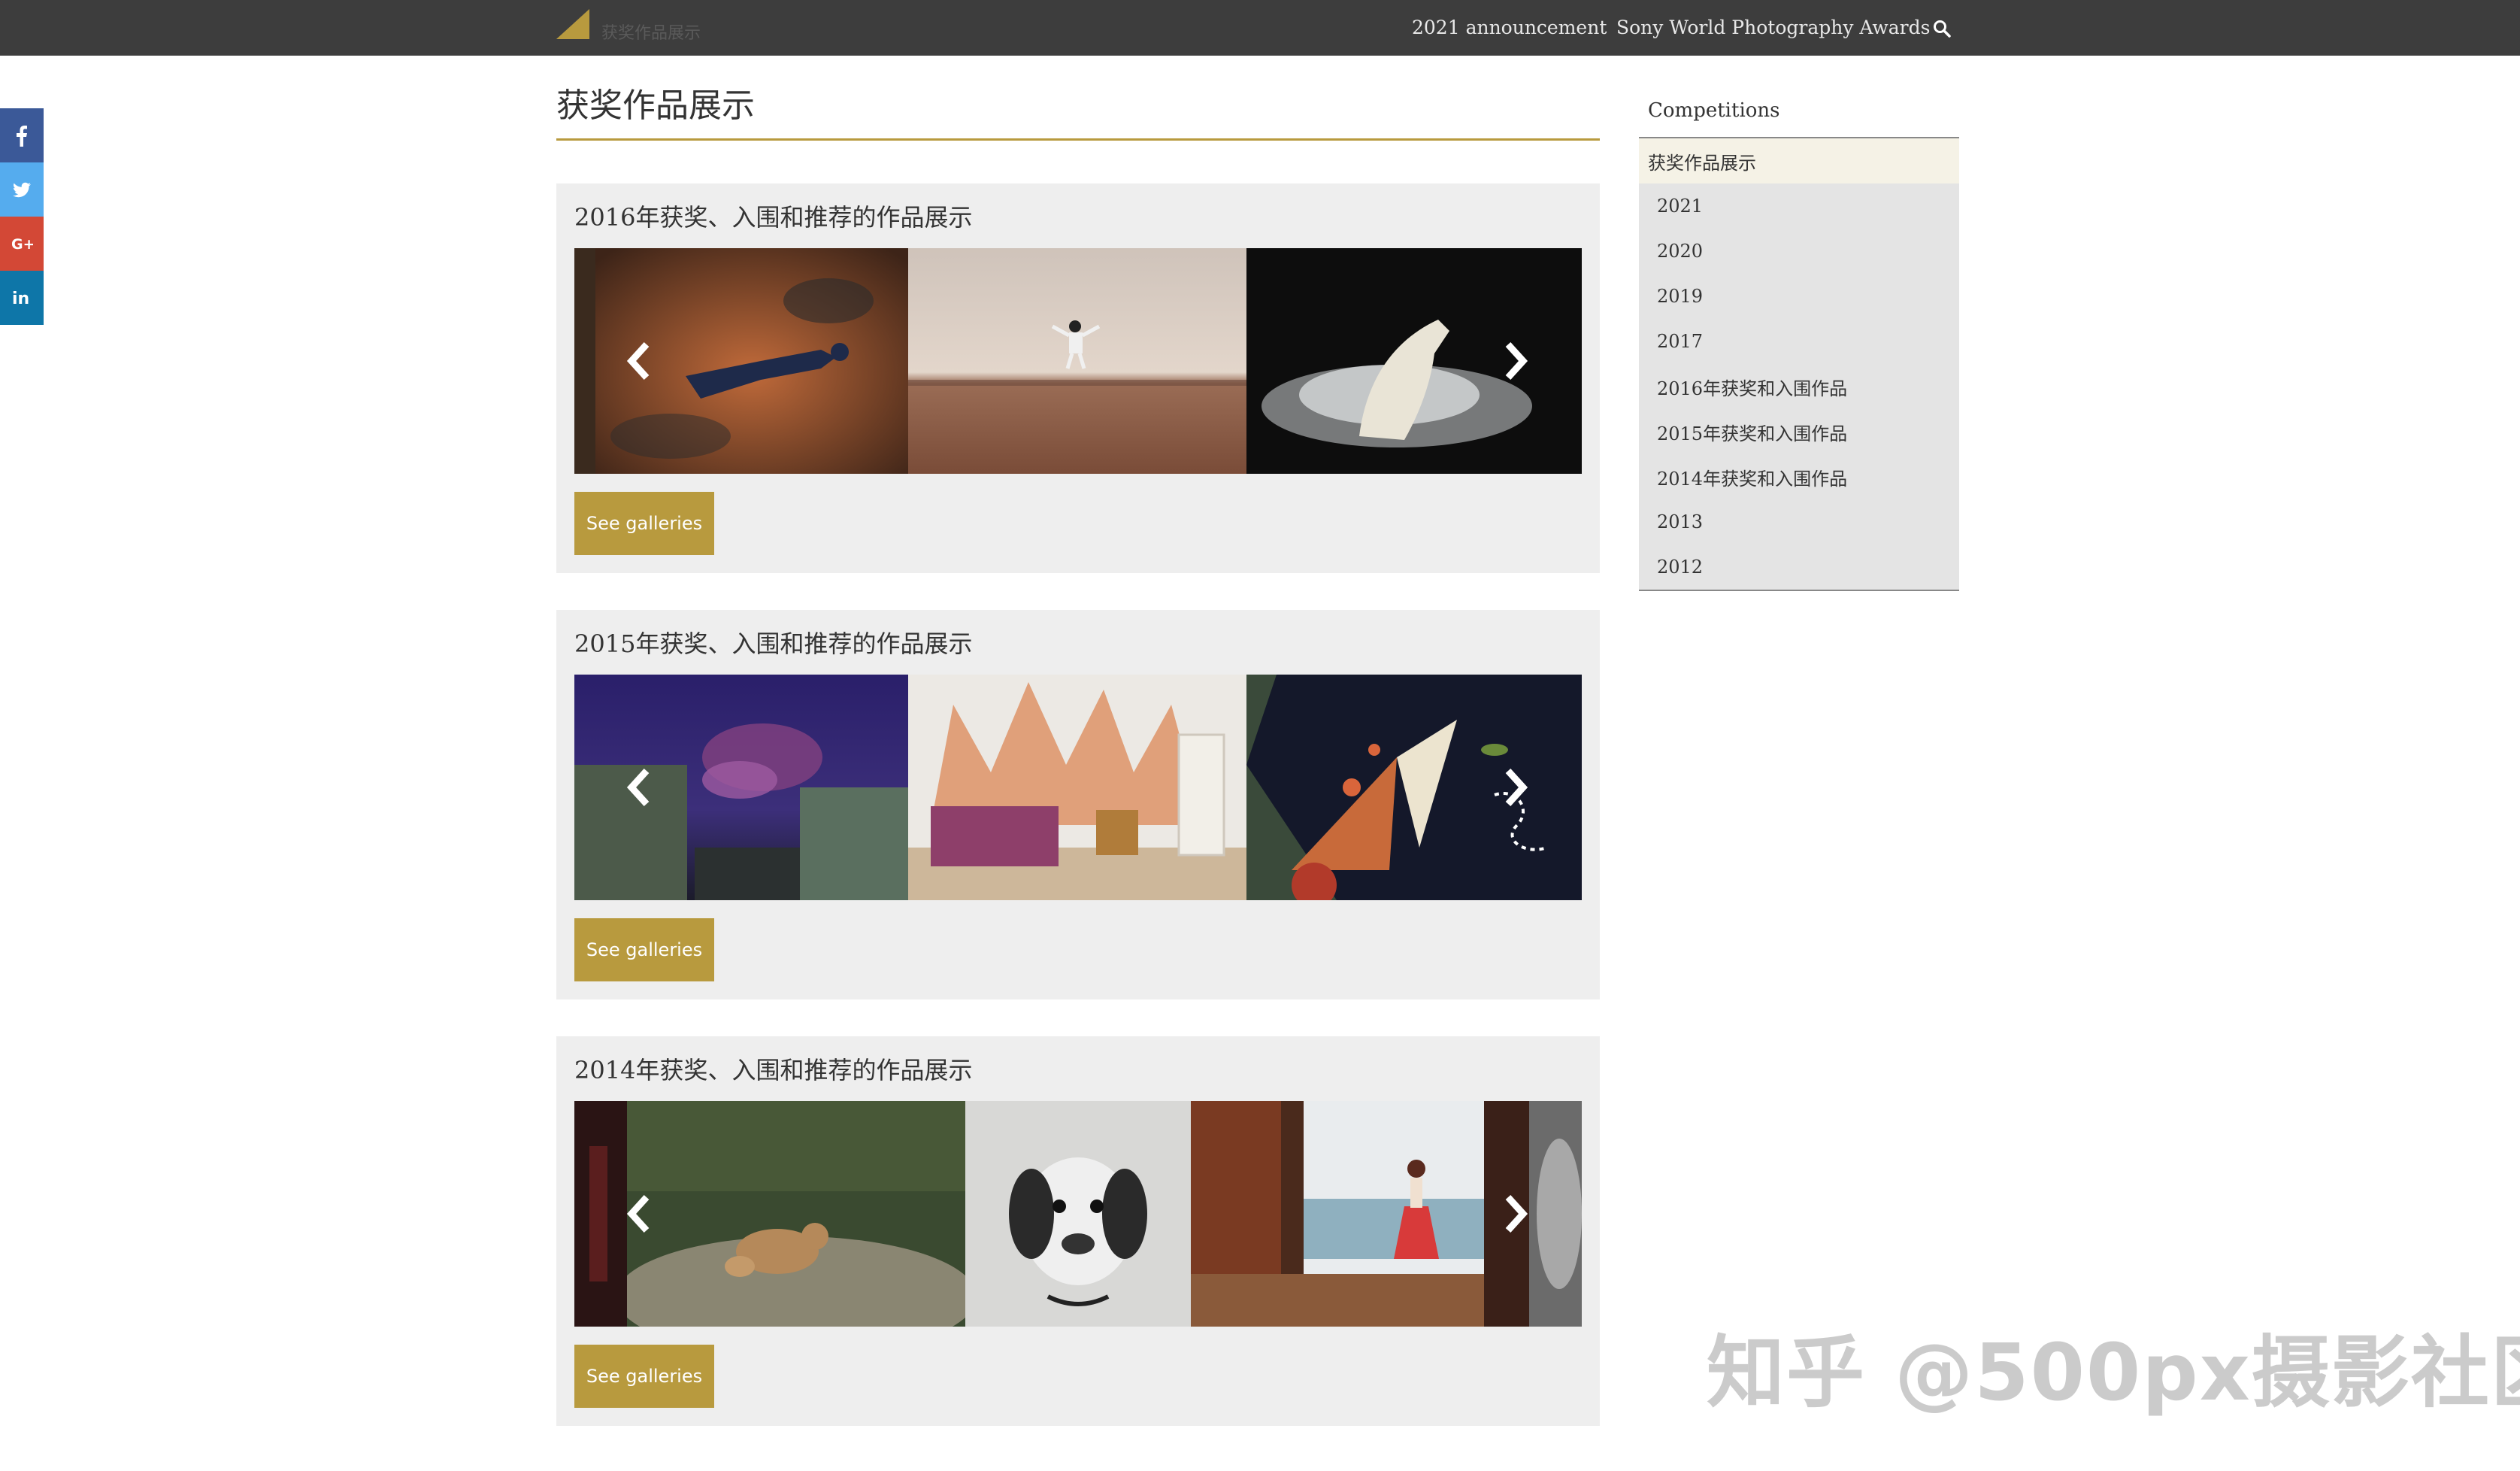 This screenshot has width=2520, height=1471. I want to click on svg-text: in, so click(20, 299).